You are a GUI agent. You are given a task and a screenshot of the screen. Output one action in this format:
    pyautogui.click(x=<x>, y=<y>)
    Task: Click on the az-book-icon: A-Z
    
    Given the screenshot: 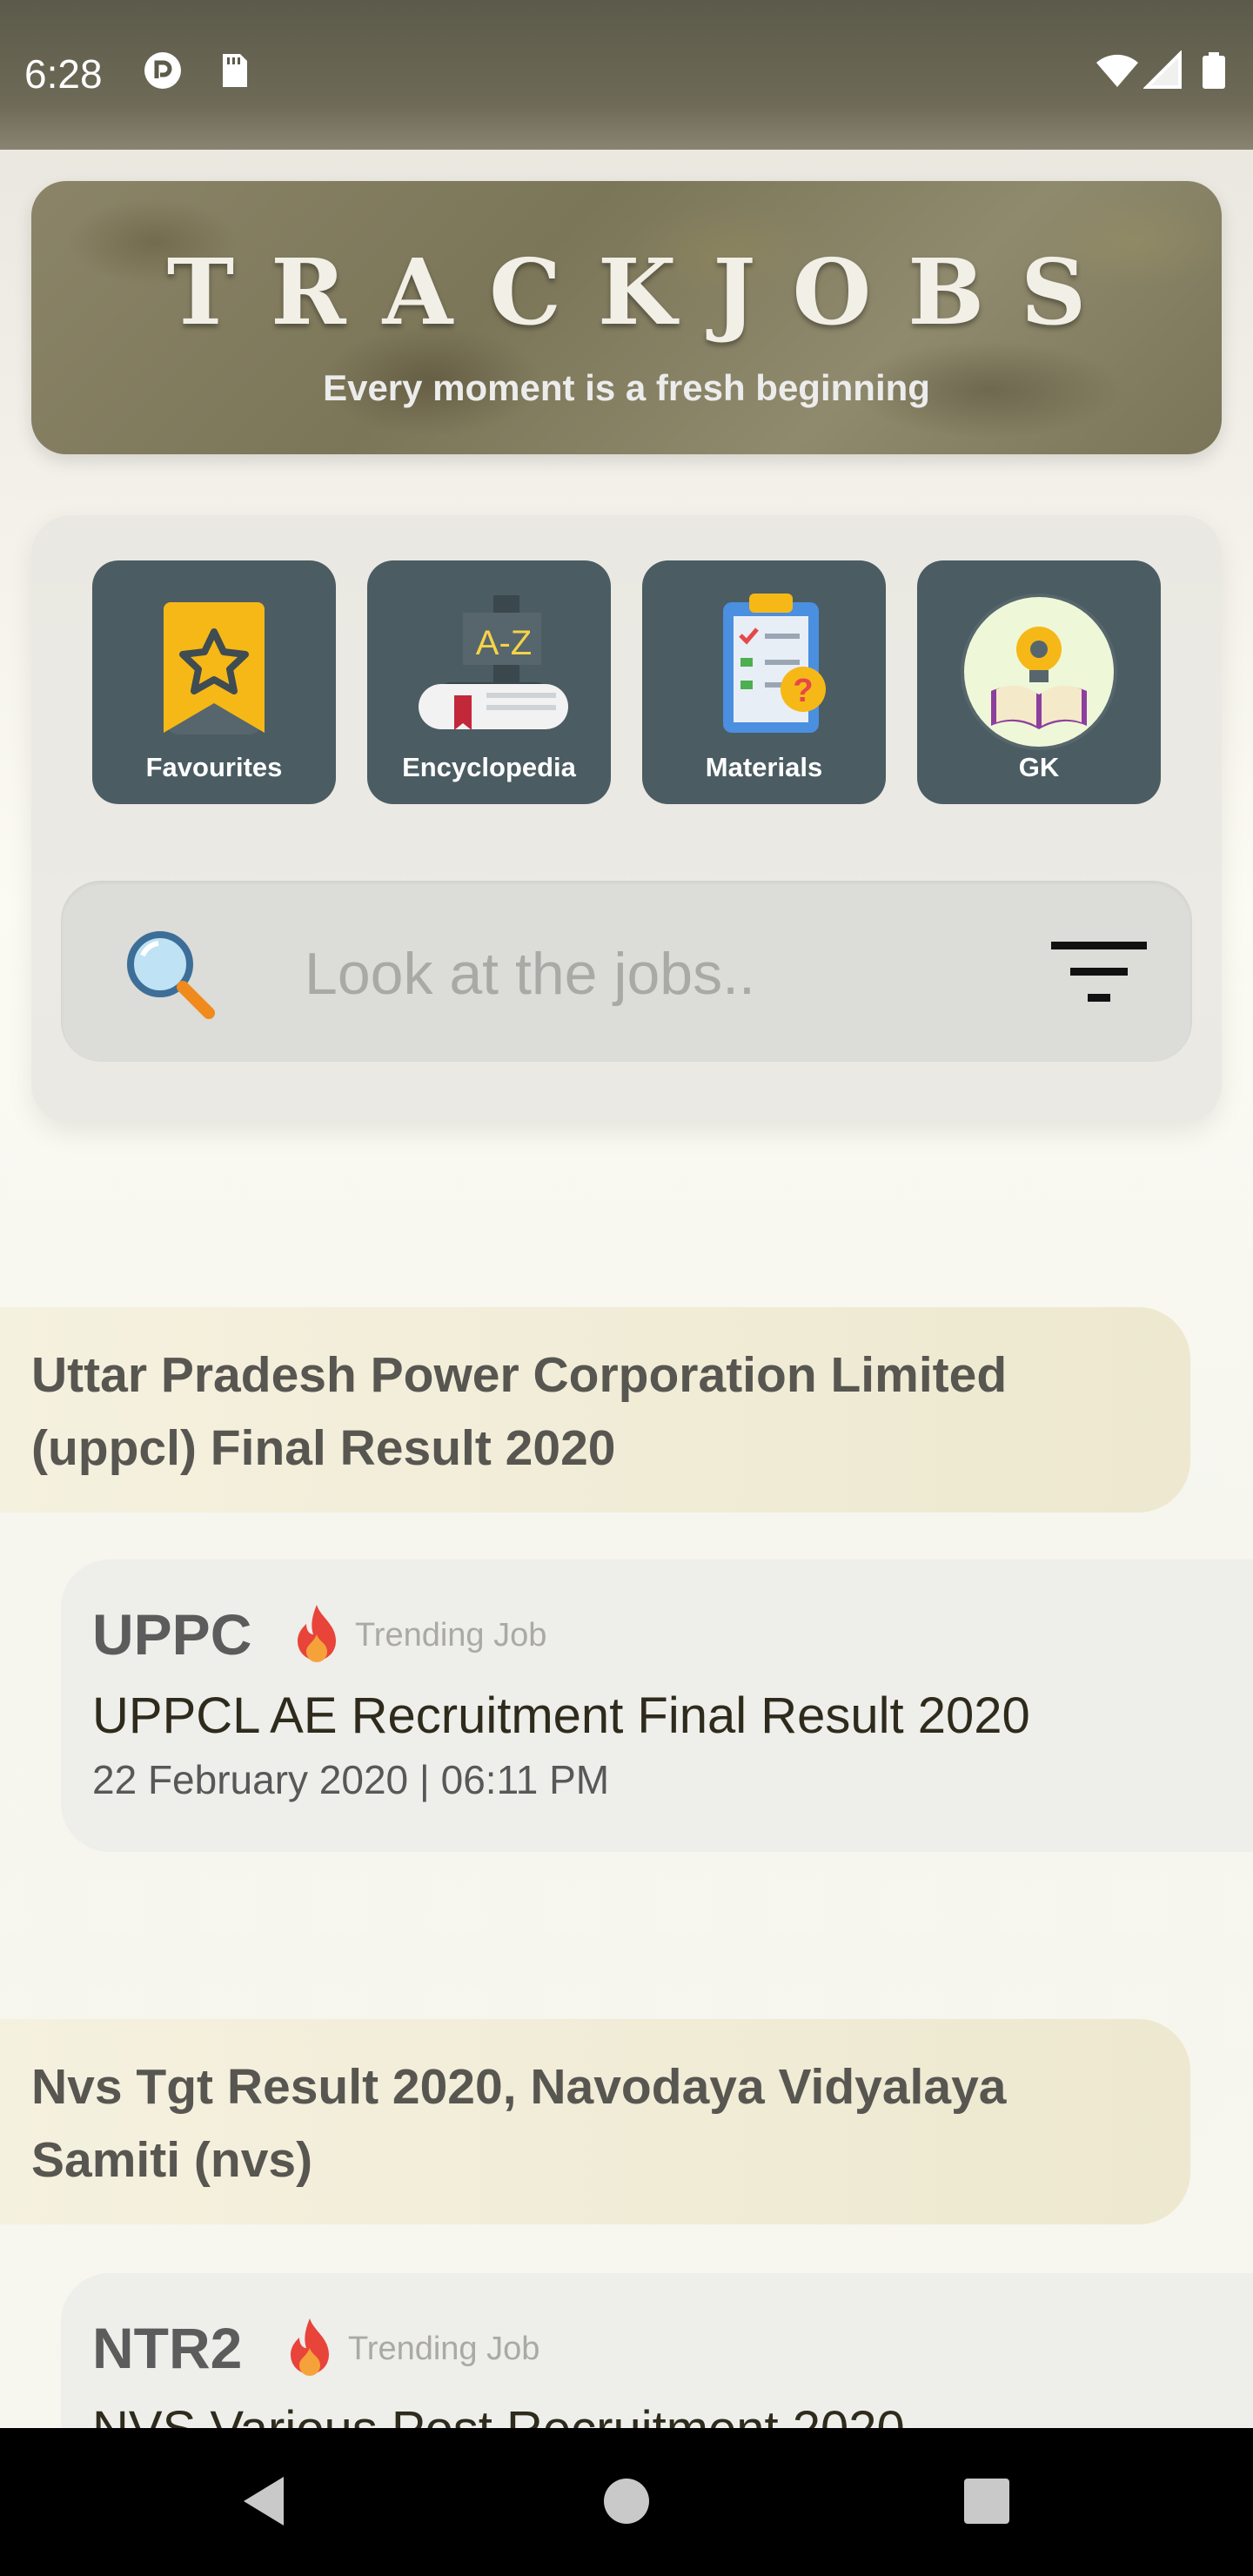 What is the action you would take?
    pyautogui.click(x=493, y=662)
    